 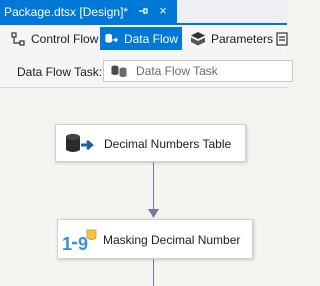 I want to click on tab-data-flow: Data Flow, so click(x=141, y=38).